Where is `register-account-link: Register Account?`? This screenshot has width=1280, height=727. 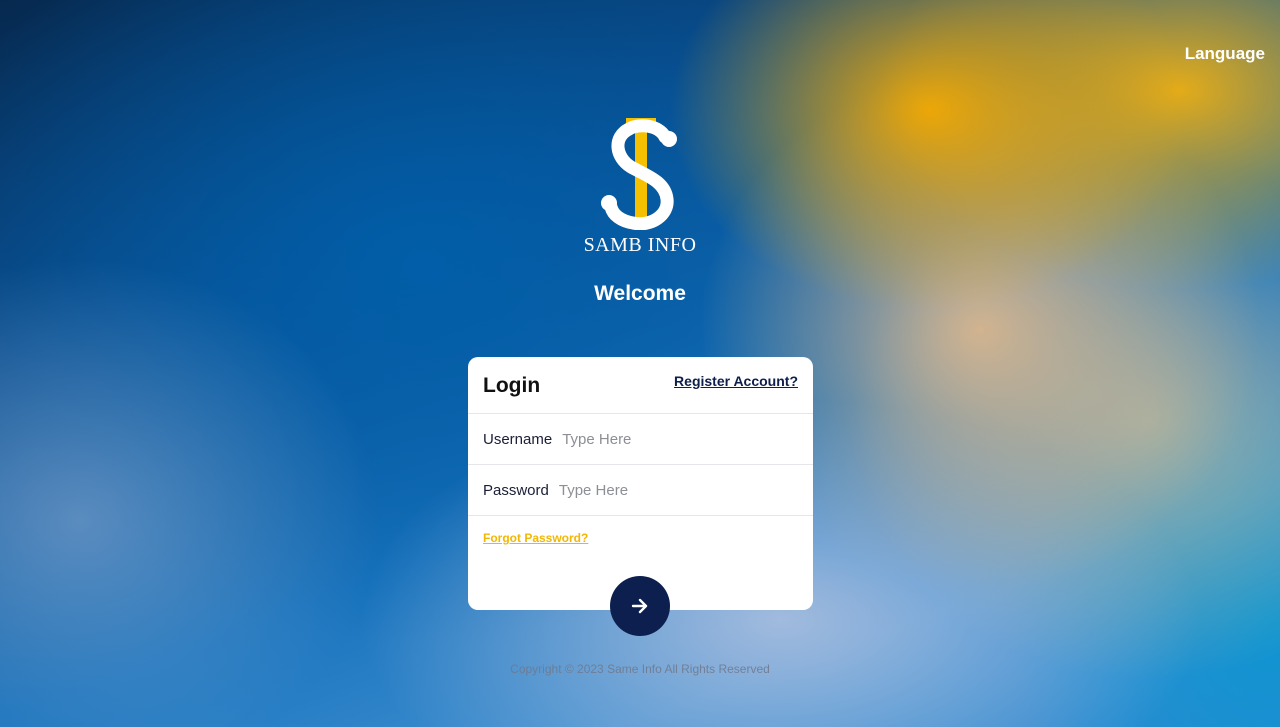 register-account-link: Register Account? is located at coordinates (736, 381).